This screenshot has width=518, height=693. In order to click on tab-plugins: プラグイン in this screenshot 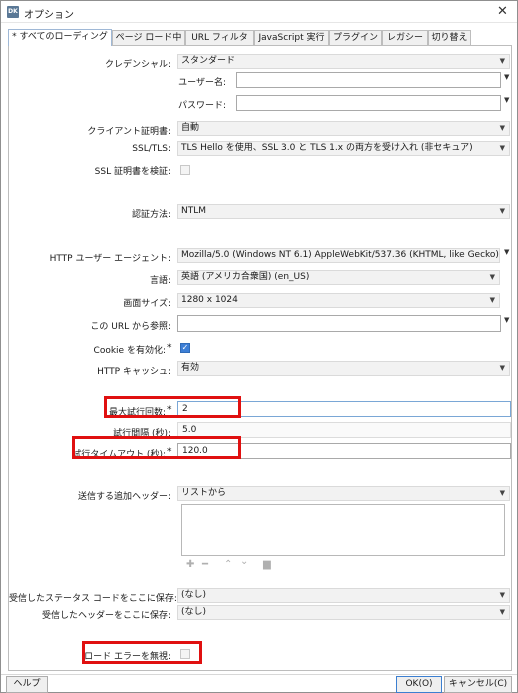, I will do `click(355, 37)`.